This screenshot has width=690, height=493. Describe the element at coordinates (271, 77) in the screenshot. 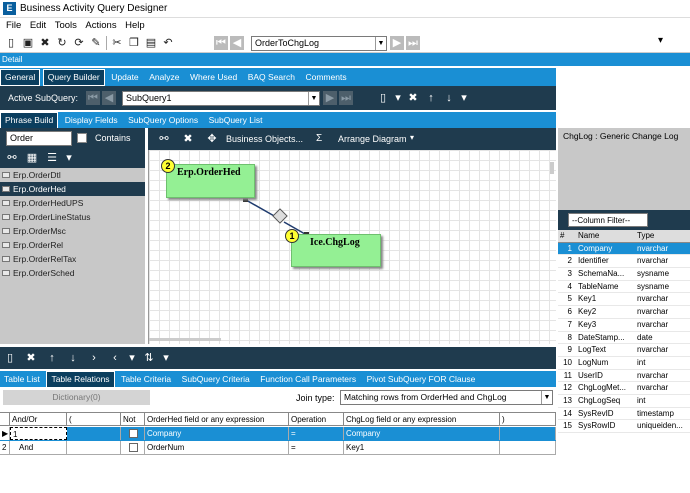

I see `tab-baq-search: BAQ Search` at that location.